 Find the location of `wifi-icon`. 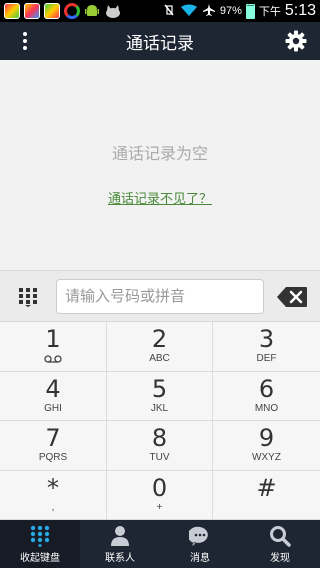

wifi-icon is located at coordinates (189, 11).